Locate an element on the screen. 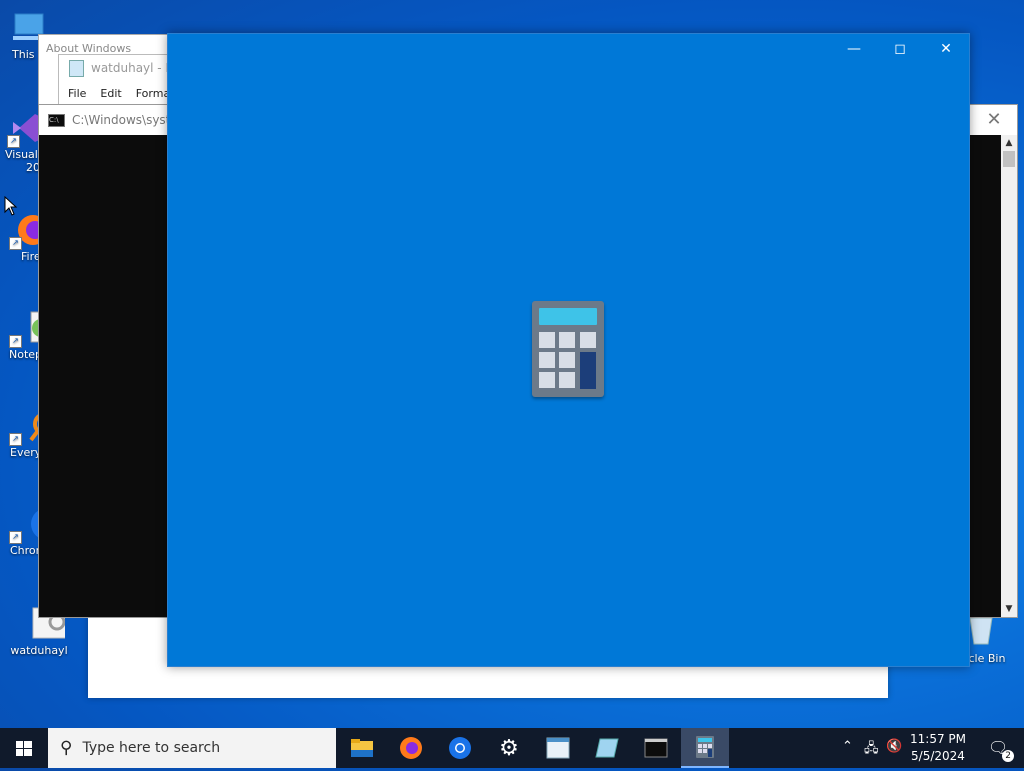 Image resolution: width=1024 pixels, height=771 pixels. chrome-icon is located at coordinates (460, 748).